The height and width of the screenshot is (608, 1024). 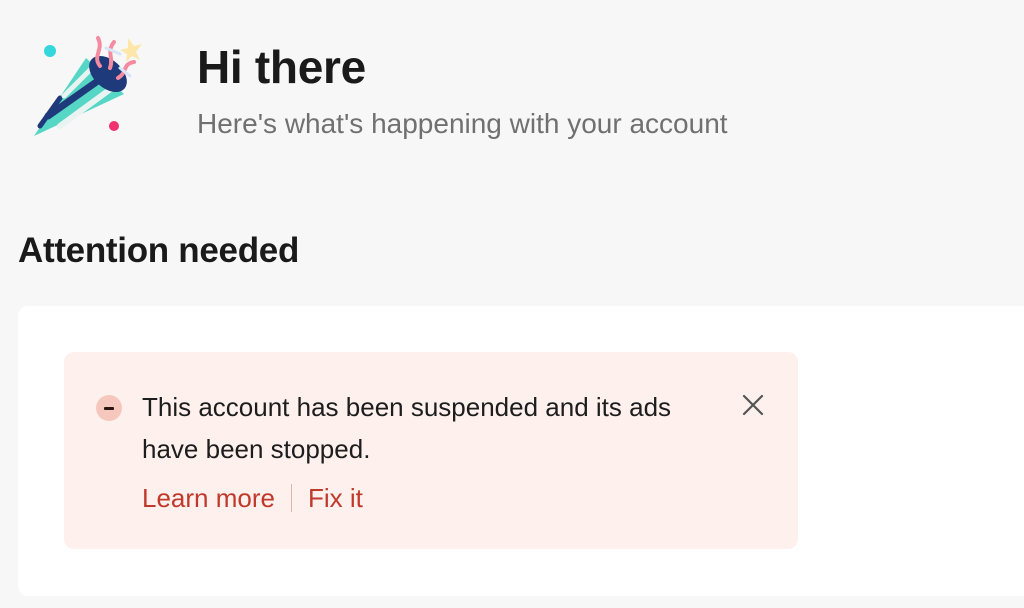 I want to click on alert-actions: Learn more Fix it, so click(x=252, y=498).